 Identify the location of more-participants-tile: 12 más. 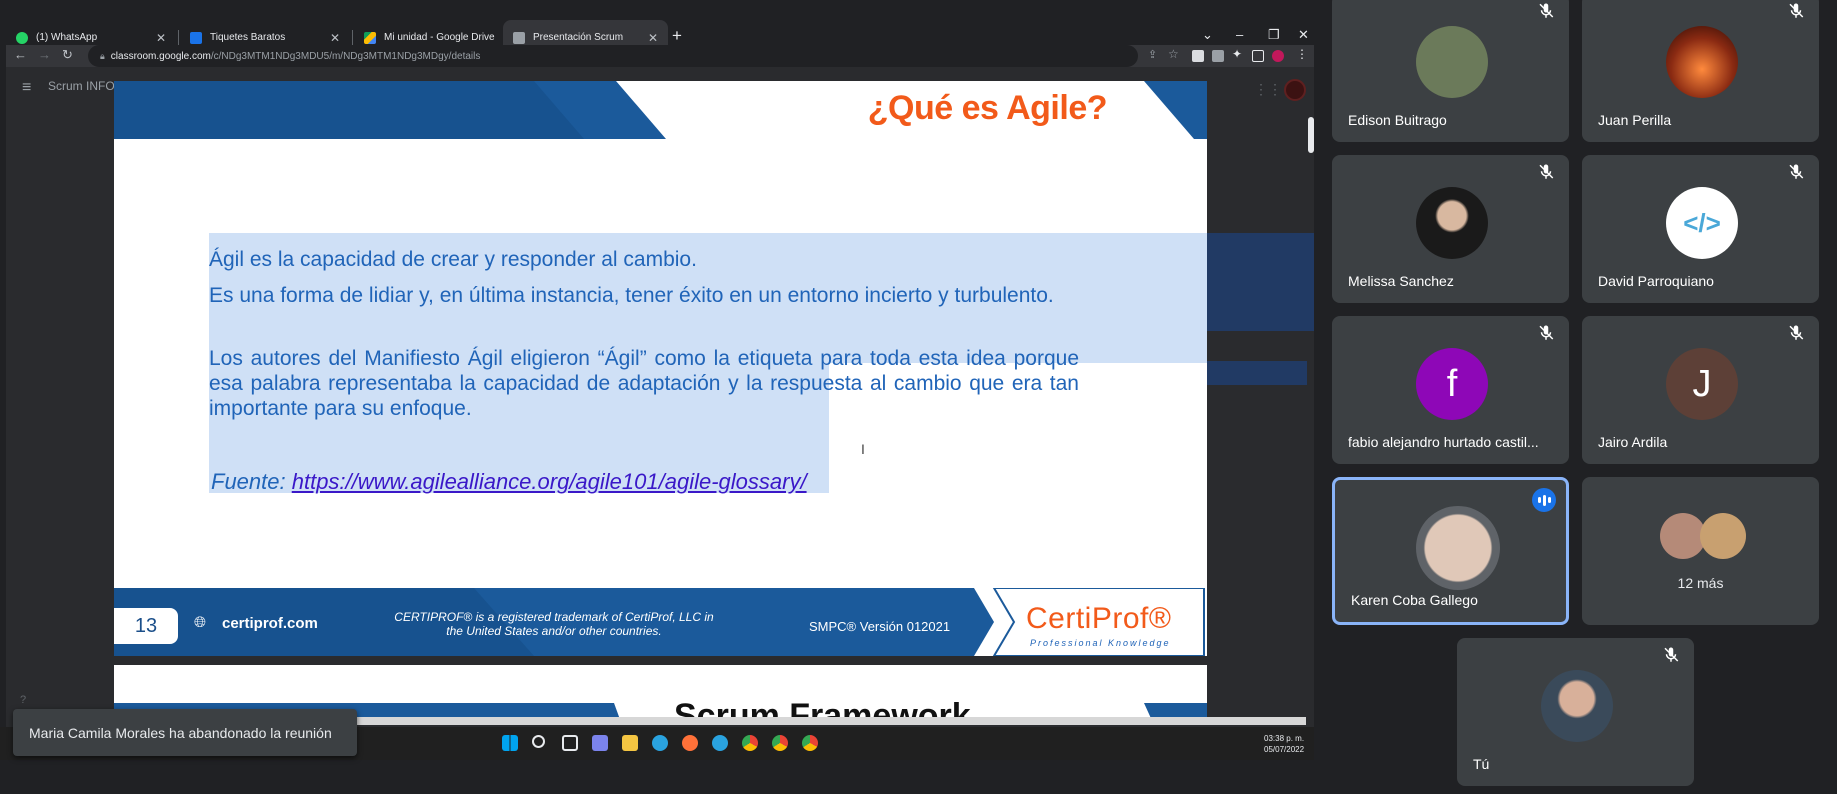
(1700, 551).